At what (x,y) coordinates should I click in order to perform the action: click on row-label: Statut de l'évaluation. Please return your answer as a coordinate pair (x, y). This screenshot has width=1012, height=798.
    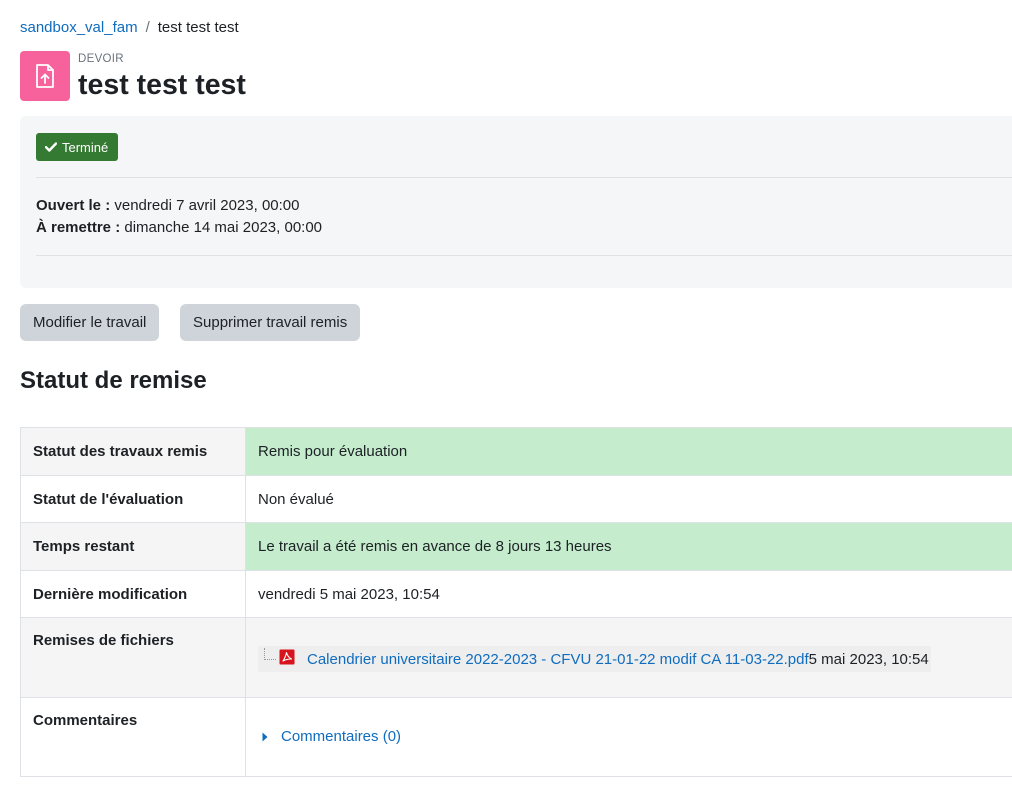
    Looking at the image, I should click on (133, 499).